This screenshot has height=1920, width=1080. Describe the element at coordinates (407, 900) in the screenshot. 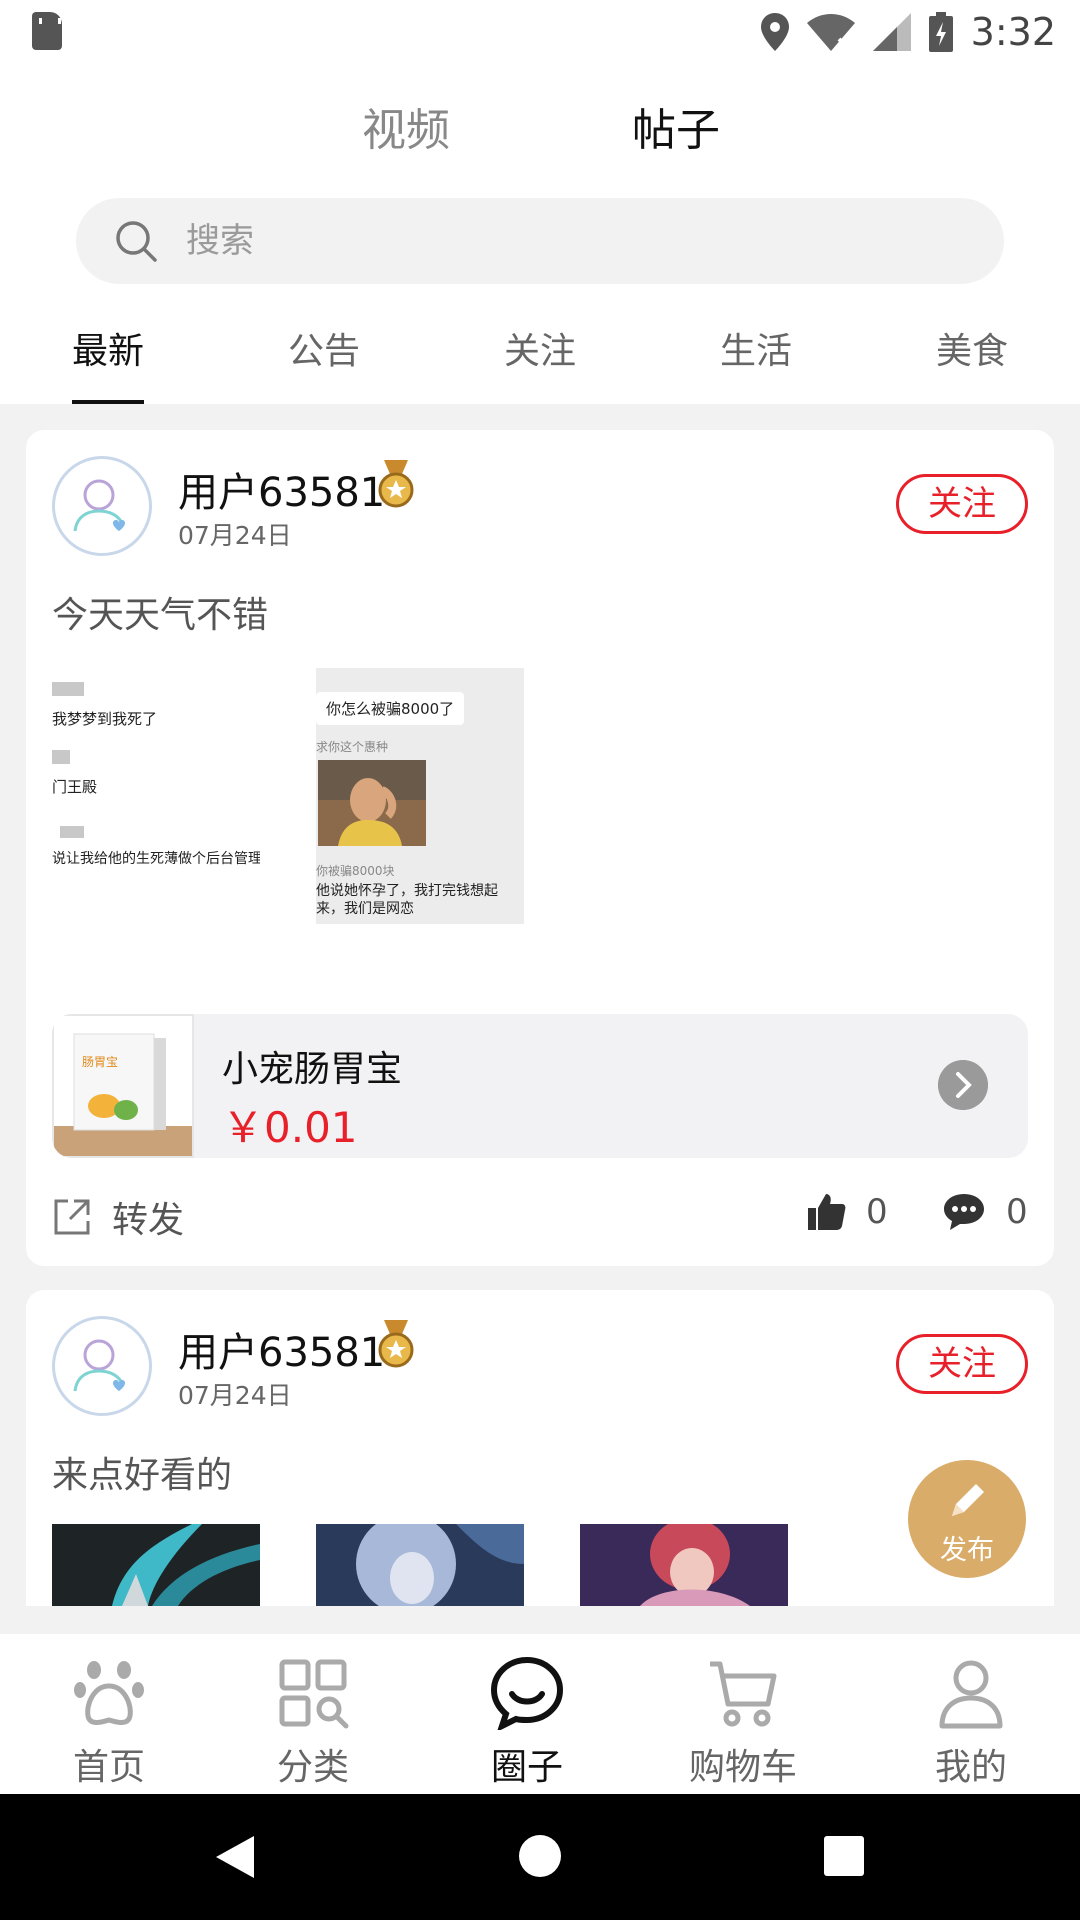

I see `image-caption: 他说她怀孕了，我打完钱想起来，我们是网恋` at that location.